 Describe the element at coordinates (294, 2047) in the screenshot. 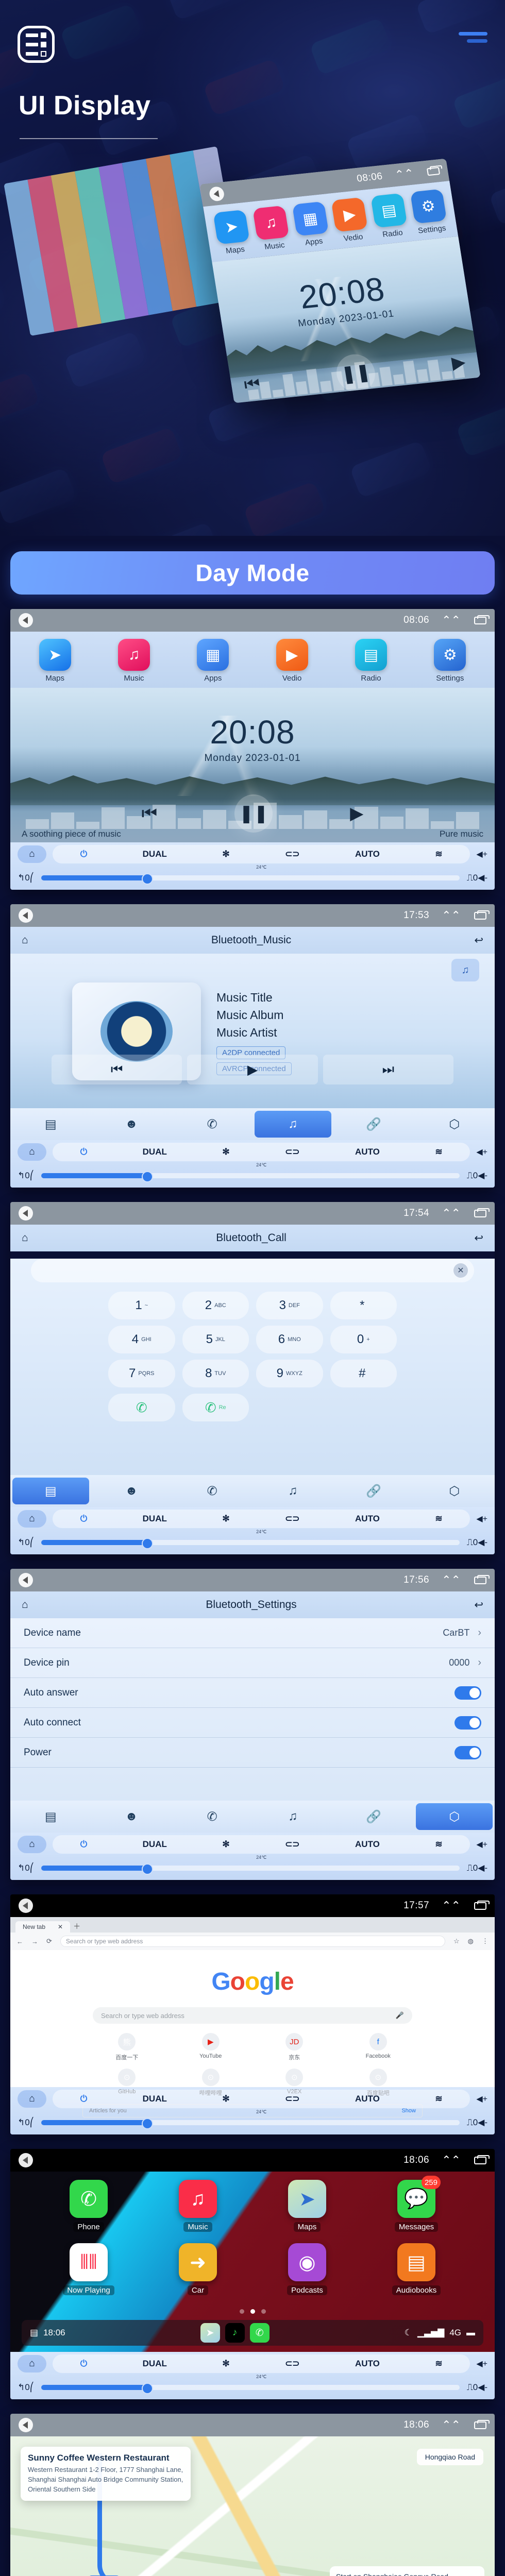

I see `shortcut-tile: JD 京东` at that location.